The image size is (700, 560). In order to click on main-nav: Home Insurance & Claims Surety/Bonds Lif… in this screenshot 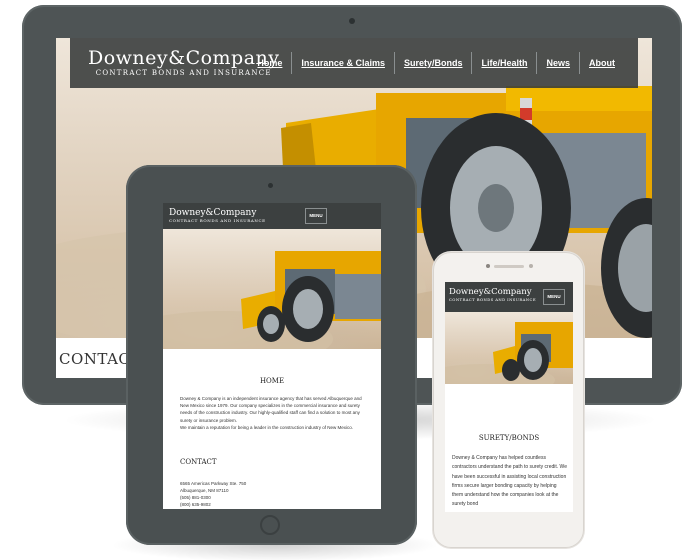, I will do `click(436, 63)`.